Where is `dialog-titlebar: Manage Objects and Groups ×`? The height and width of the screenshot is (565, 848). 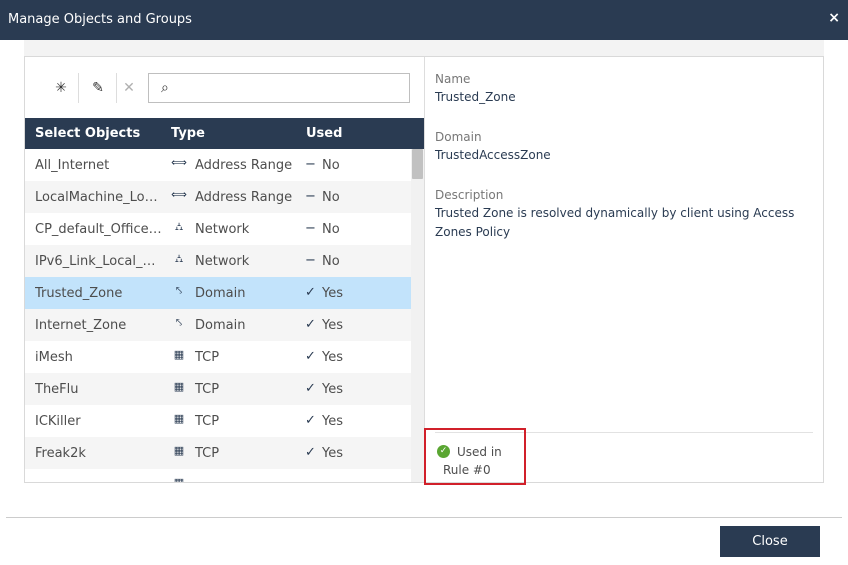 dialog-titlebar: Manage Objects and Groups × is located at coordinates (424, 20).